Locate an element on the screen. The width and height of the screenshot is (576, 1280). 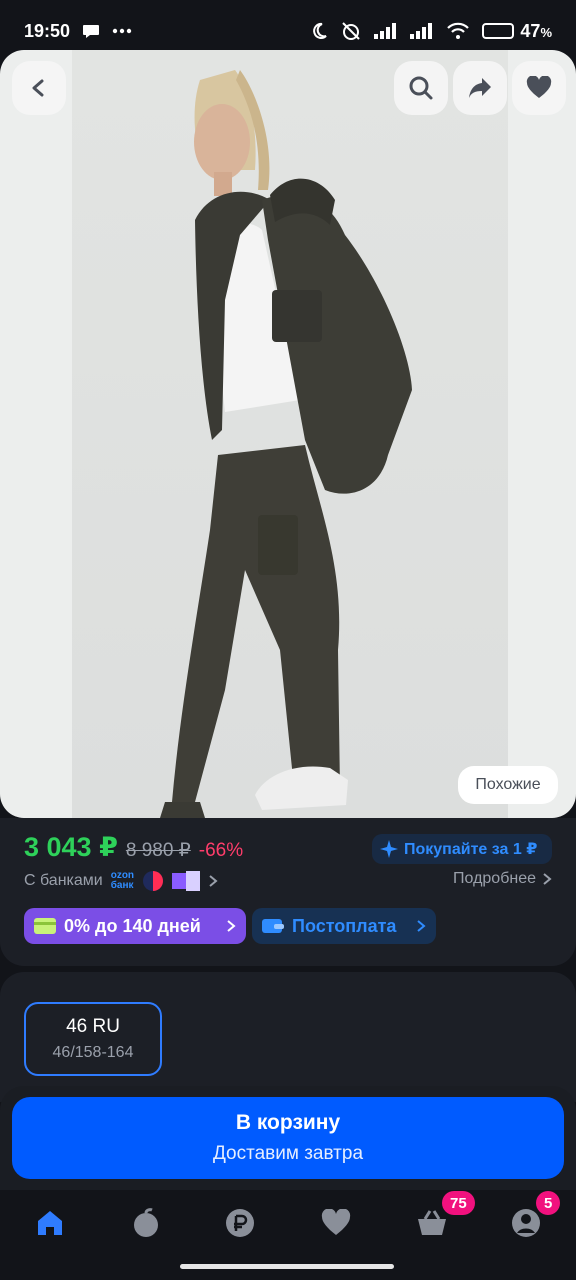
wifi-icon is located at coordinates (458, 31).